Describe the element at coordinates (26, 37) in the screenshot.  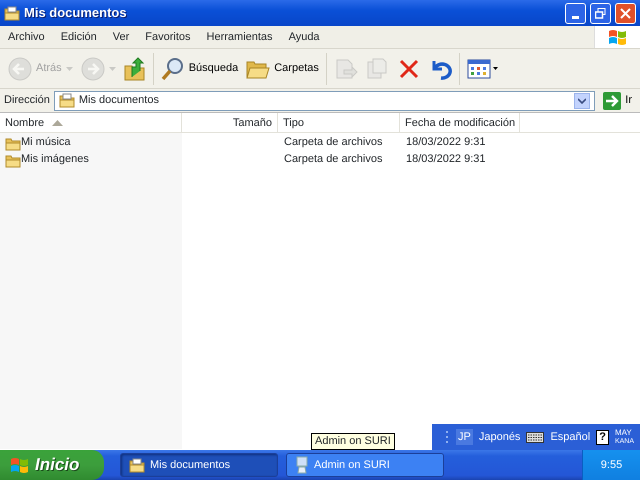
I see `menu-item: Archivo` at that location.